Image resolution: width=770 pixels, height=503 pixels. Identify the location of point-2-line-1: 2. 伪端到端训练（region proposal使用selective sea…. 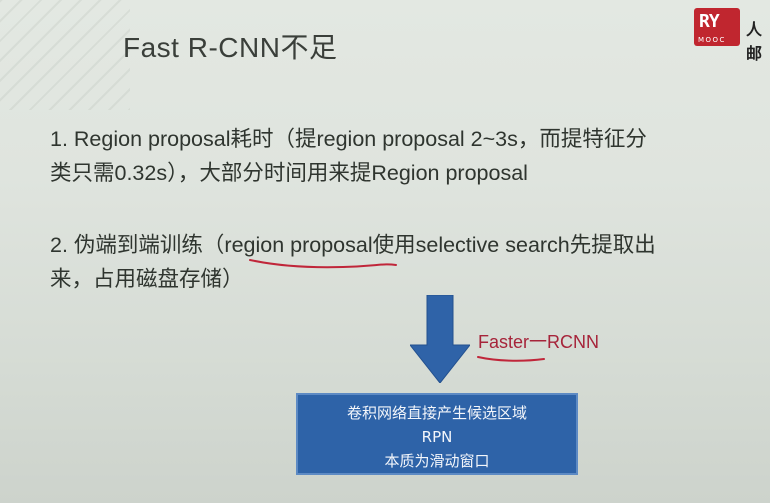
(353, 245).